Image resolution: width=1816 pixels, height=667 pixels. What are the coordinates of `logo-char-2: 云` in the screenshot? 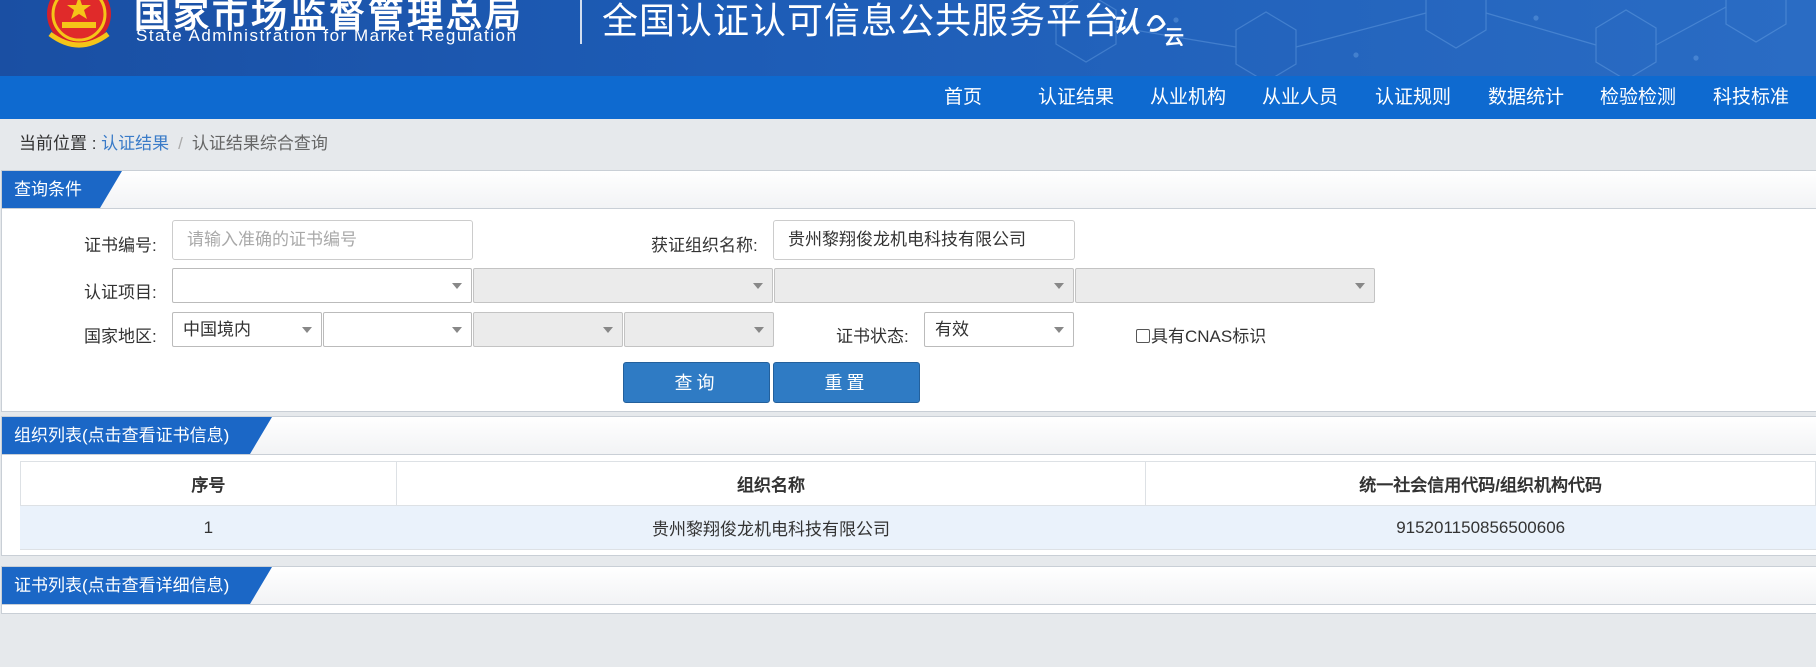 It's located at (1174, 35).